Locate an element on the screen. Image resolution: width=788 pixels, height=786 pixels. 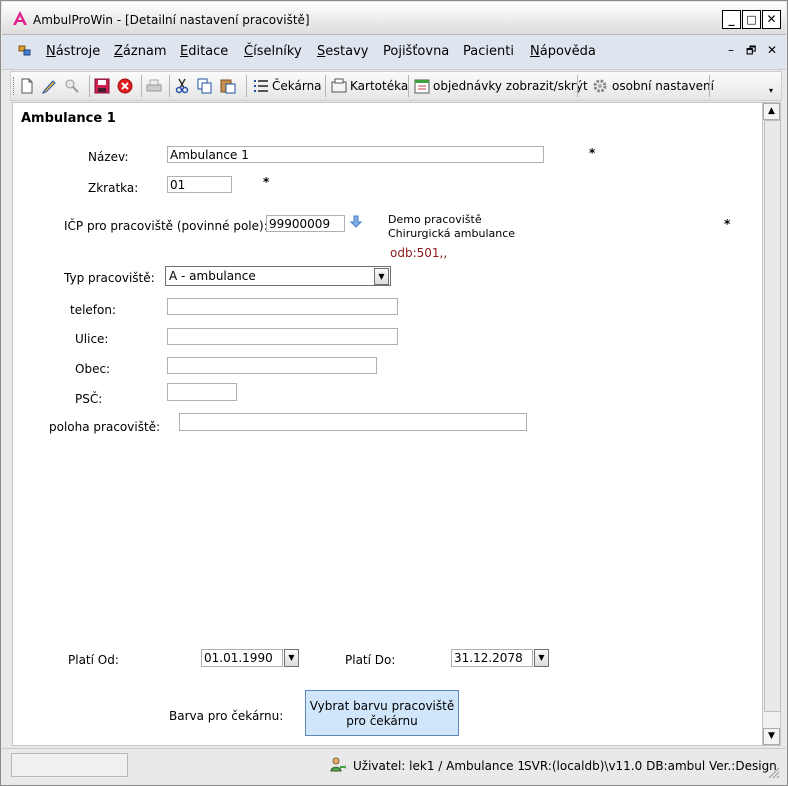
close-button: ✕ is located at coordinates (771, 19).